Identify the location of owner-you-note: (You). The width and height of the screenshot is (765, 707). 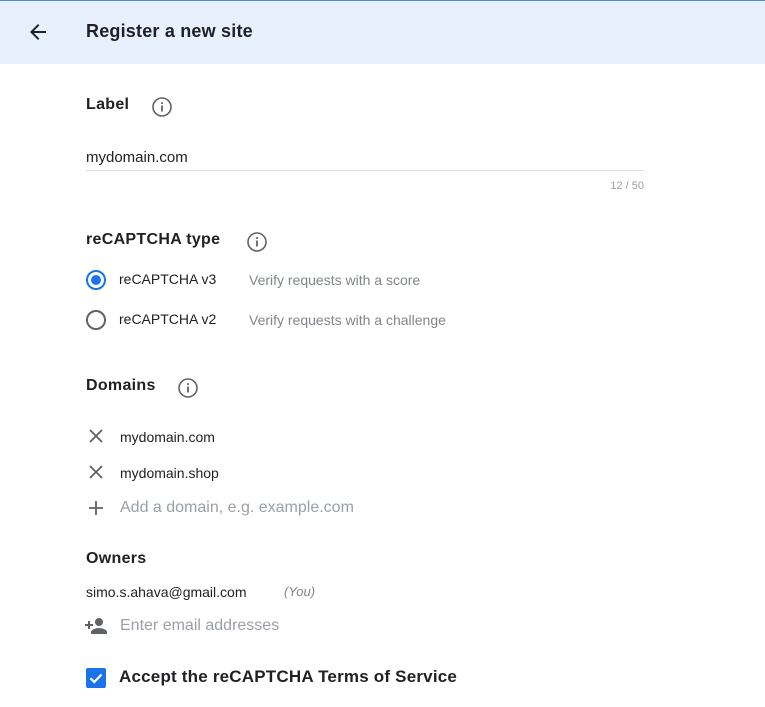
(300, 591).